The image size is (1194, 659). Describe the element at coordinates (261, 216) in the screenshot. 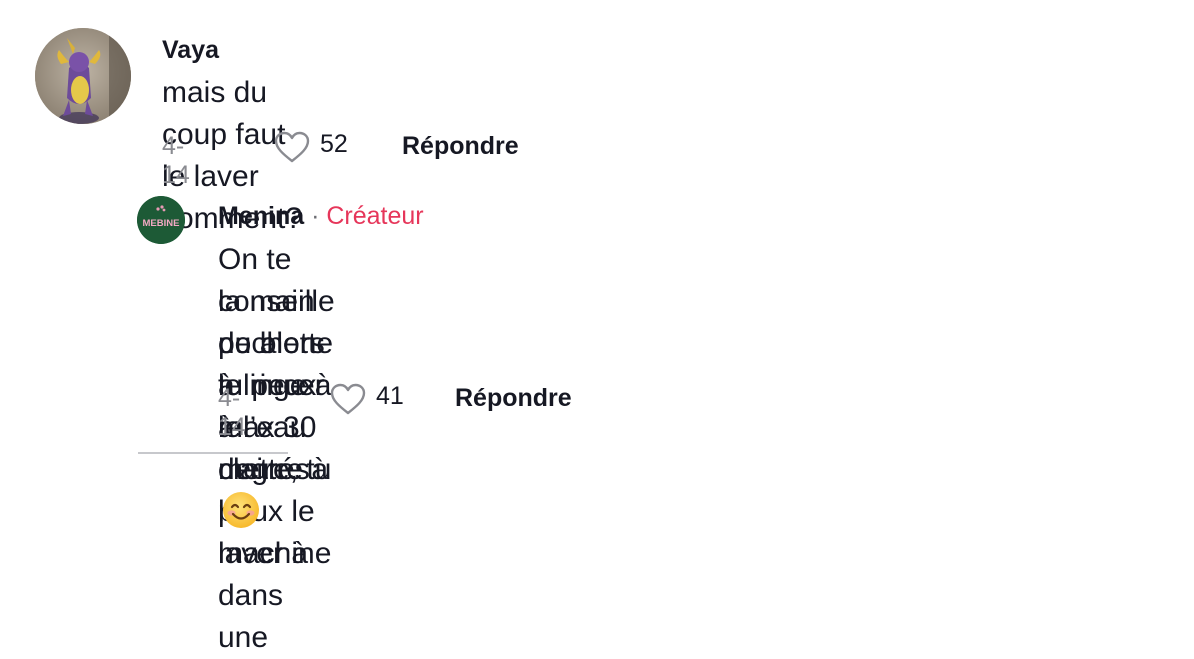

I see `reply-username: Menina` at that location.